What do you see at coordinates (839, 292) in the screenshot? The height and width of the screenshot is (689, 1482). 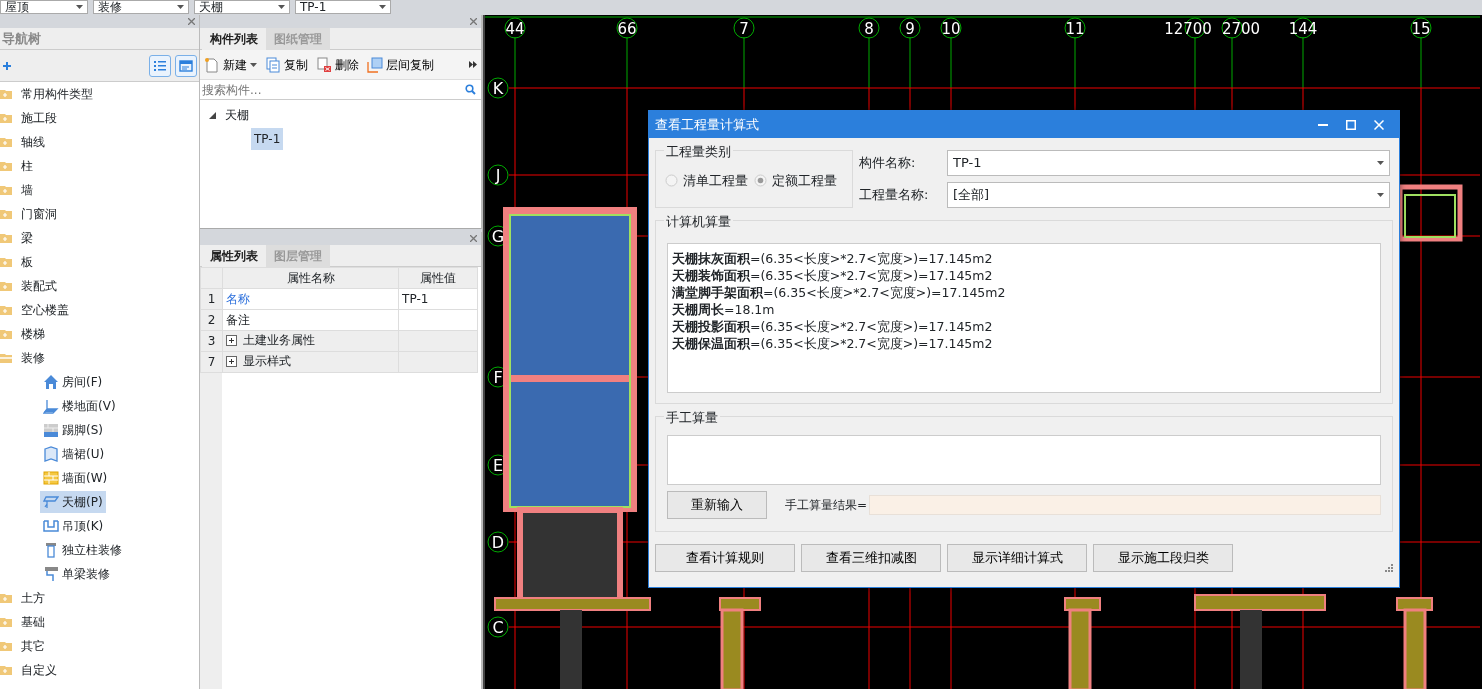 I see `formula-line: 满堂脚手架面积=(6.35<长度>*2.7<宽度>)=17.145m2` at bounding box center [839, 292].